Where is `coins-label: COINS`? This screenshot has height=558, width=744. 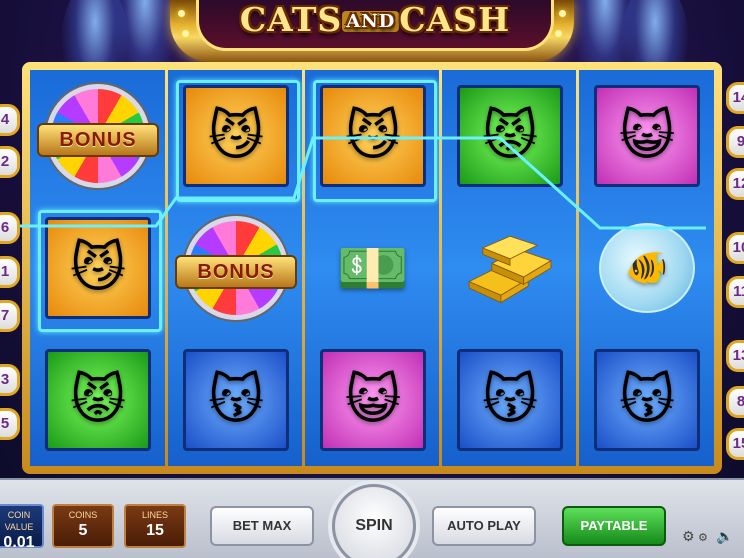
coins-label: COINS is located at coordinates (83, 515).